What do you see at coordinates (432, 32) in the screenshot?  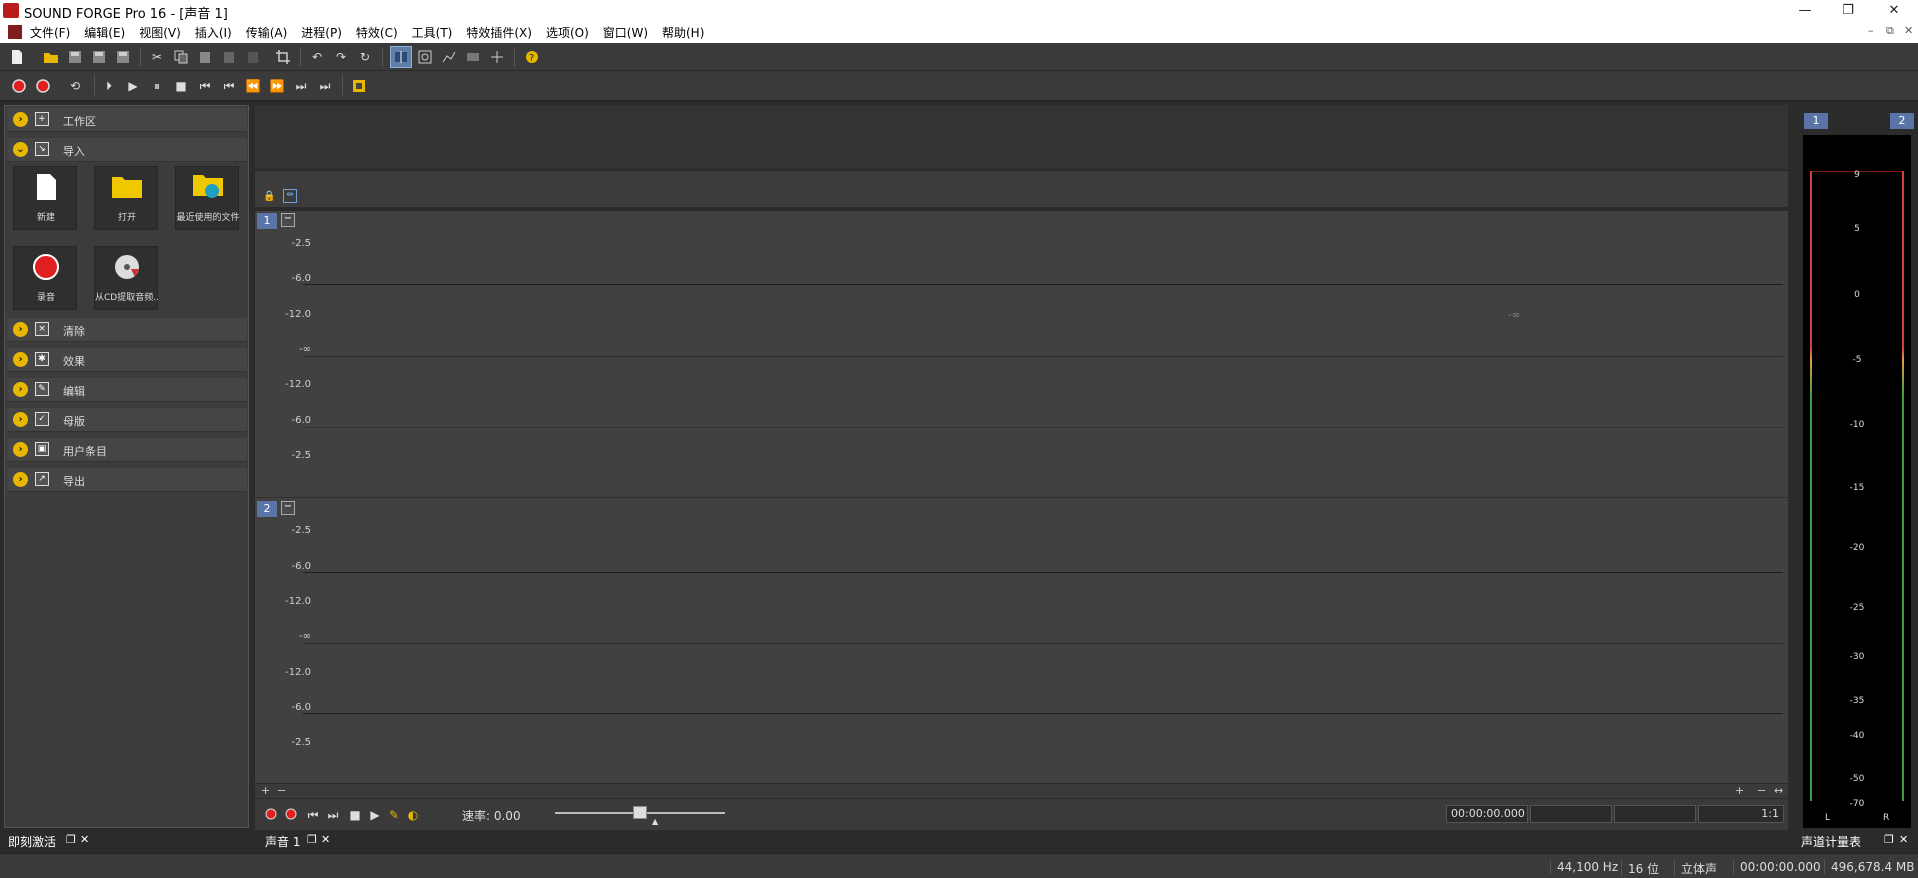 I see `menu-item: 工具(T)` at bounding box center [432, 32].